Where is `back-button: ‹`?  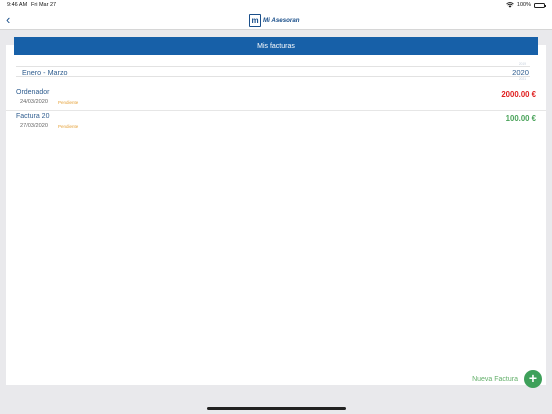
back-button: ‹ is located at coordinates (12, 20).